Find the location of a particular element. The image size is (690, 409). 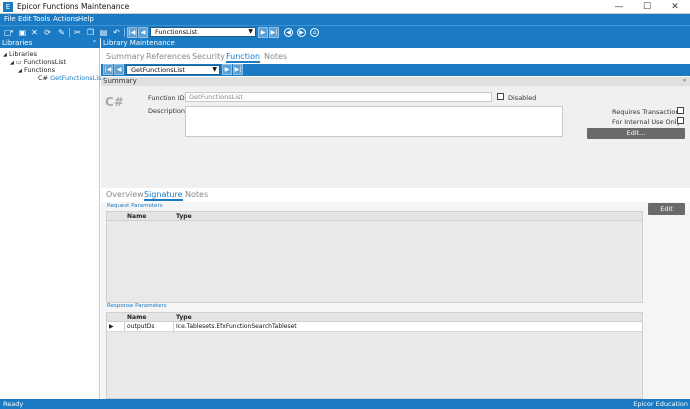

tree-item-label: GetFunctionsList is located at coordinates (77, 78).